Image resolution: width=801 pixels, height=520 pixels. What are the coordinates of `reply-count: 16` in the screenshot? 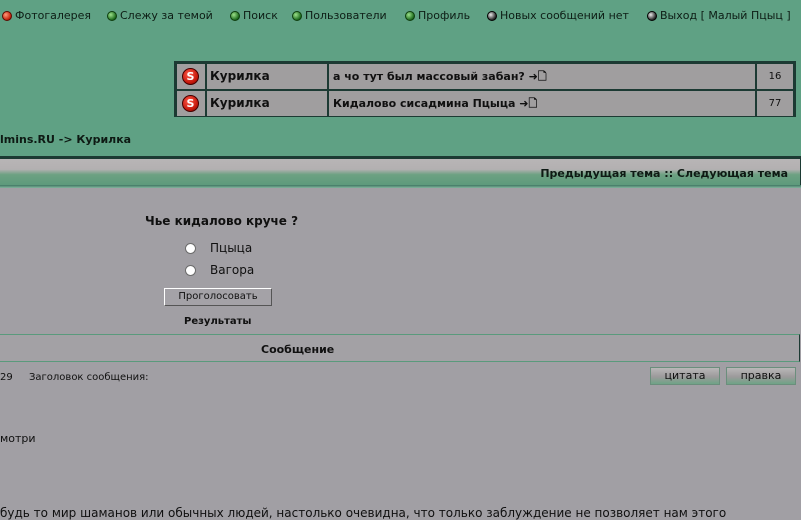 It's located at (775, 76).